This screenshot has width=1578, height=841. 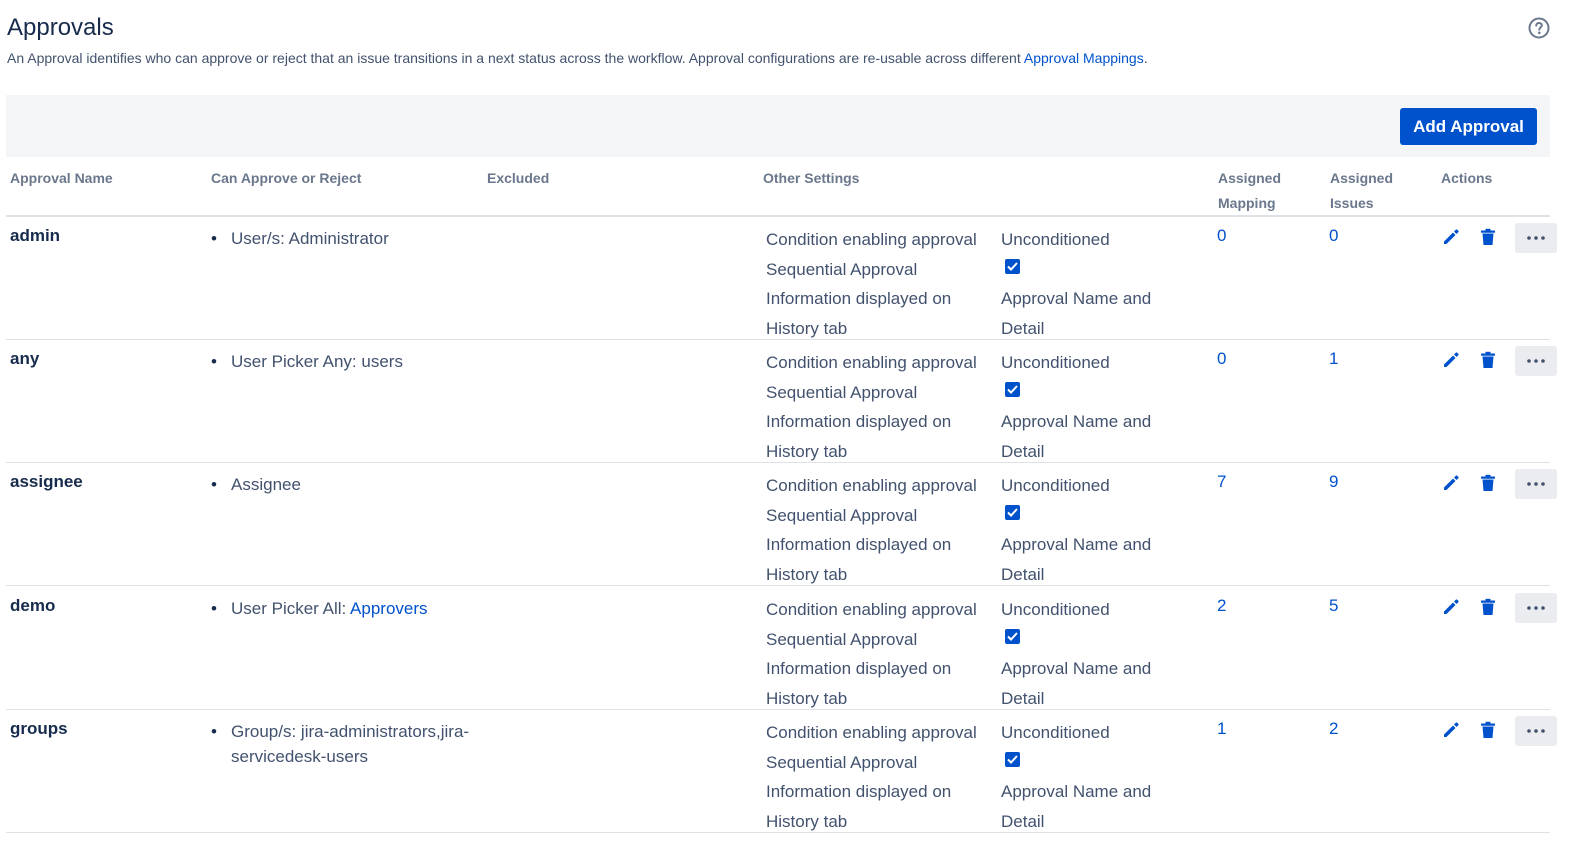 I want to click on approvers-link: Approvers, so click(x=388, y=608).